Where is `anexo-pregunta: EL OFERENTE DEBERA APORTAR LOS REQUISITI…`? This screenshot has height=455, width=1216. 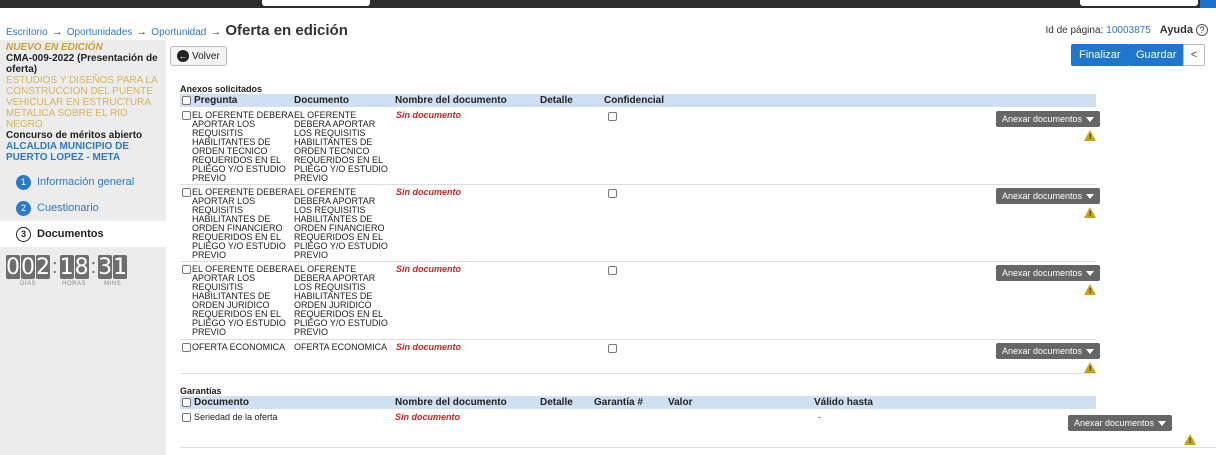
anexo-pregunta: EL OFERENTE DEBERA APORTAR LOS REQUISITI… is located at coordinates (243, 223).